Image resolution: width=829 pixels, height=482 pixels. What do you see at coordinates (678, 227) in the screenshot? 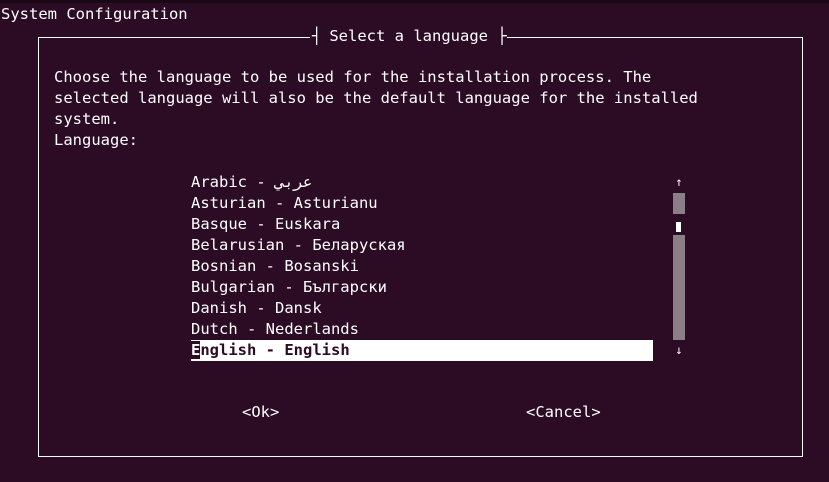
I see `scrollbar-thumb` at bounding box center [678, 227].